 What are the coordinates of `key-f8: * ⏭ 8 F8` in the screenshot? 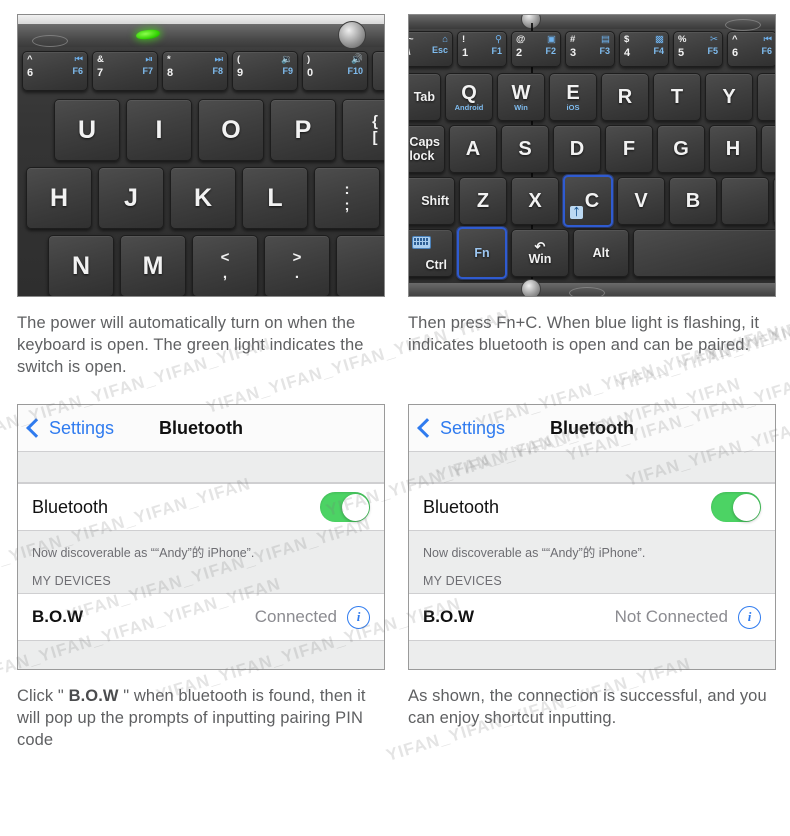 It's located at (195, 71).